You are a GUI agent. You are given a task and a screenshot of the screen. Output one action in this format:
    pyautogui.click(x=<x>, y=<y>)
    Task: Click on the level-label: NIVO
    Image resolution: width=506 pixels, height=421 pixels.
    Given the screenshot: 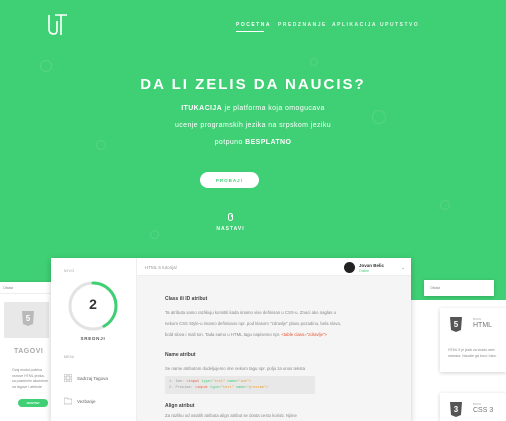 What is the action you would take?
    pyautogui.click(x=69, y=271)
    